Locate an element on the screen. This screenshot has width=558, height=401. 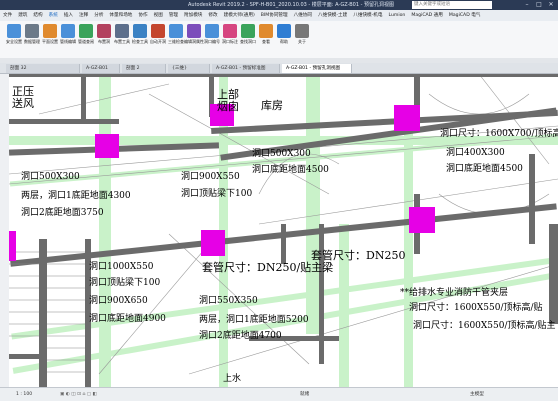
tool-label: 关于 is located at coordinates (302, 41).